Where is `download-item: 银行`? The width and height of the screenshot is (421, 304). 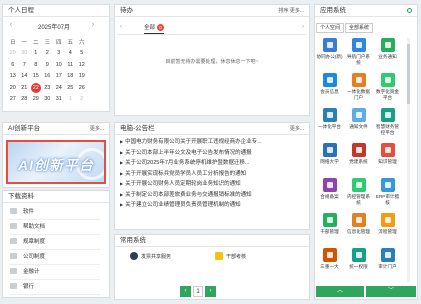
download-item: 银行 is located at coordinates (22, 287).